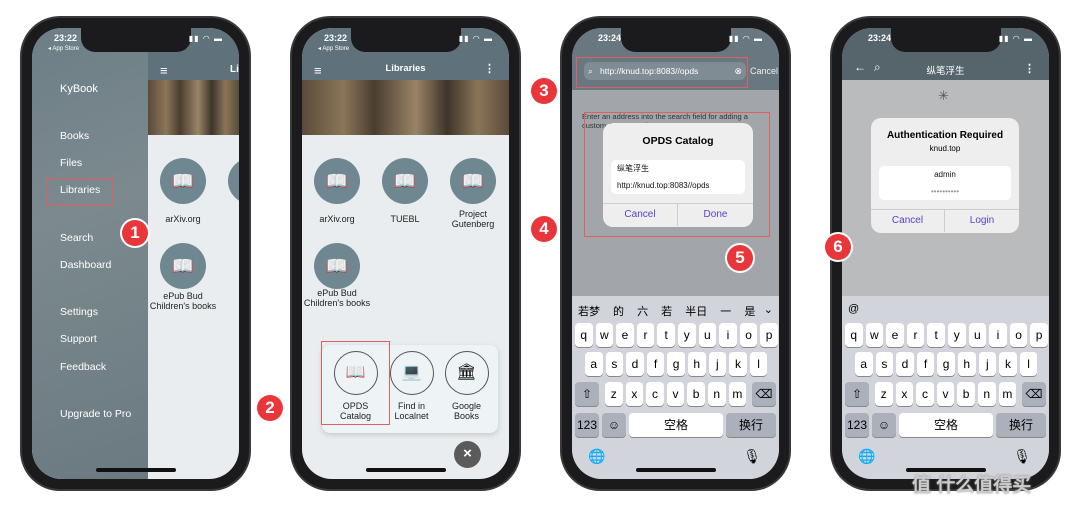  What do you see at coordinates (853, 309) in the screenshot?
I see `candidate-bar: @` at bounding box center [853, 309].